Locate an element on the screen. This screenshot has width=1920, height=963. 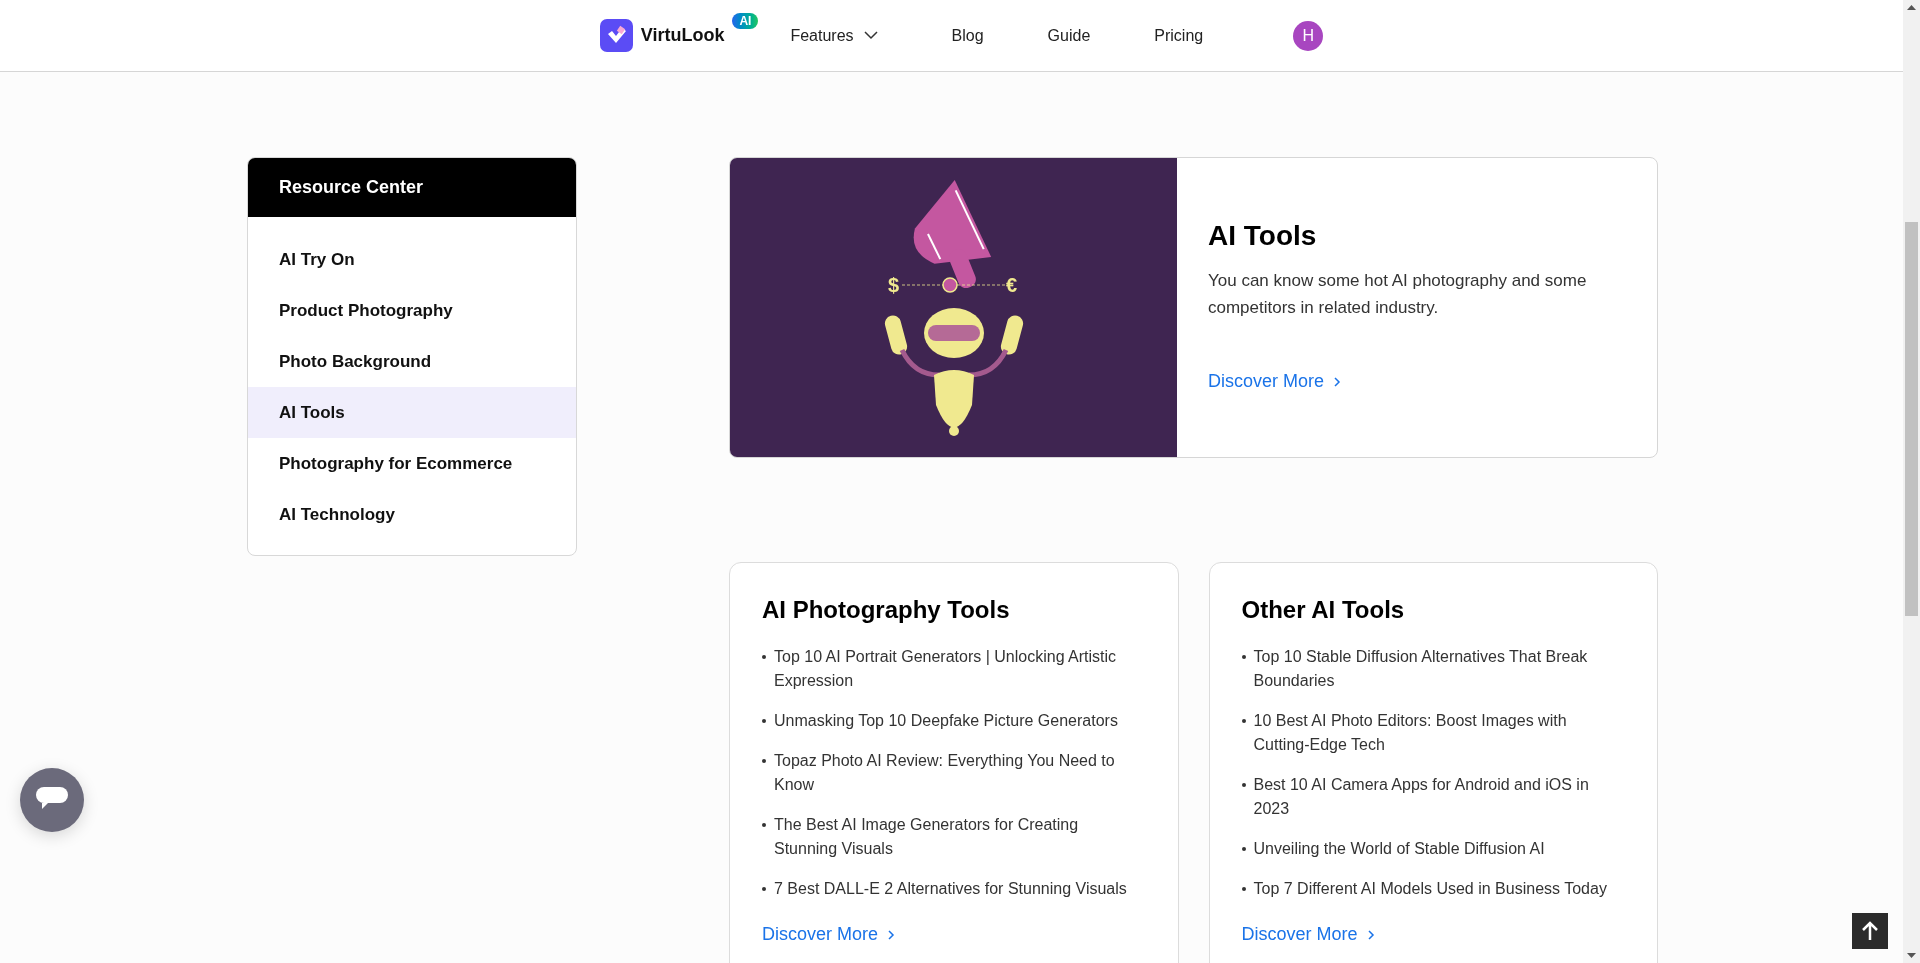
nav-link: Pricing is located at coordinates (1179, 35).